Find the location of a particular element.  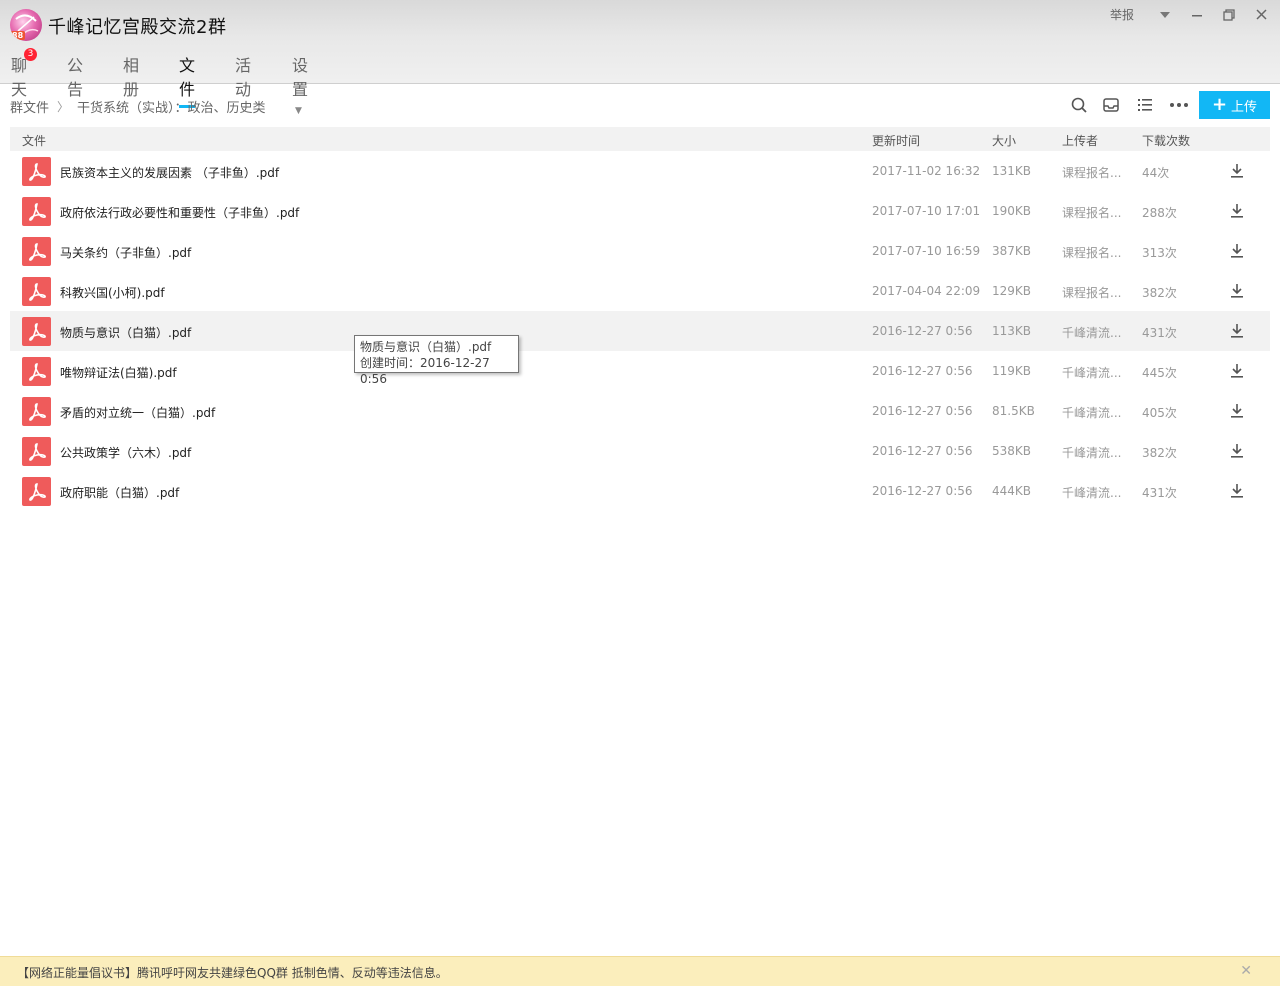

plus-icon: + is located at coordinates (1219, 104).